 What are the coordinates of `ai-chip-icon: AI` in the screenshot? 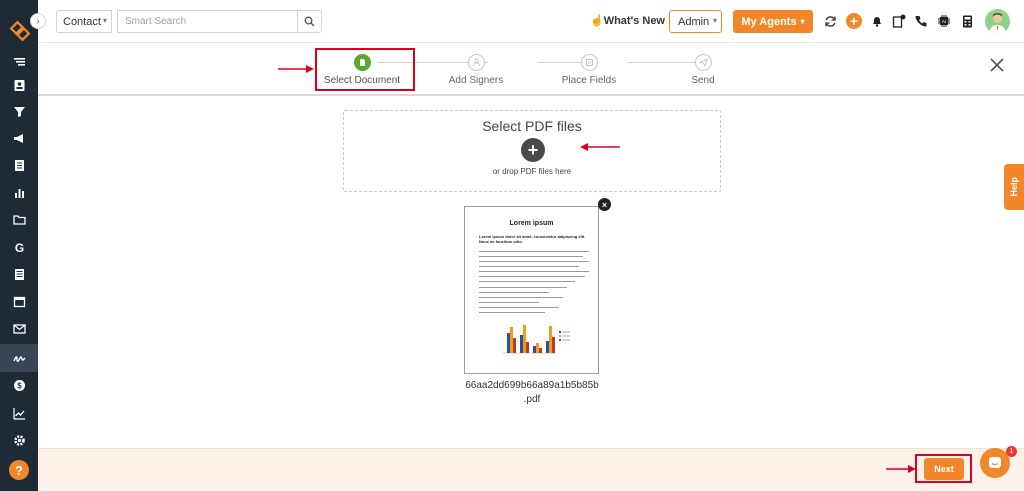 It's located at (944, 21).